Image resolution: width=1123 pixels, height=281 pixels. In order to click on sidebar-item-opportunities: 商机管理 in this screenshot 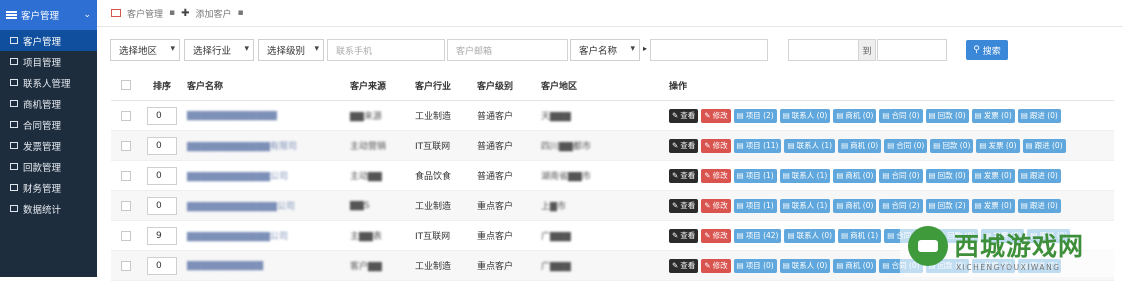, I will do `click(48, 103)`.